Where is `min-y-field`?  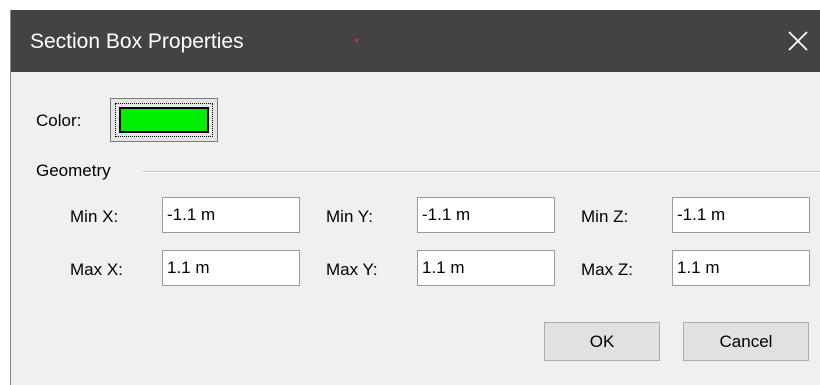
min-y-field is located at coordinates (486, 215).